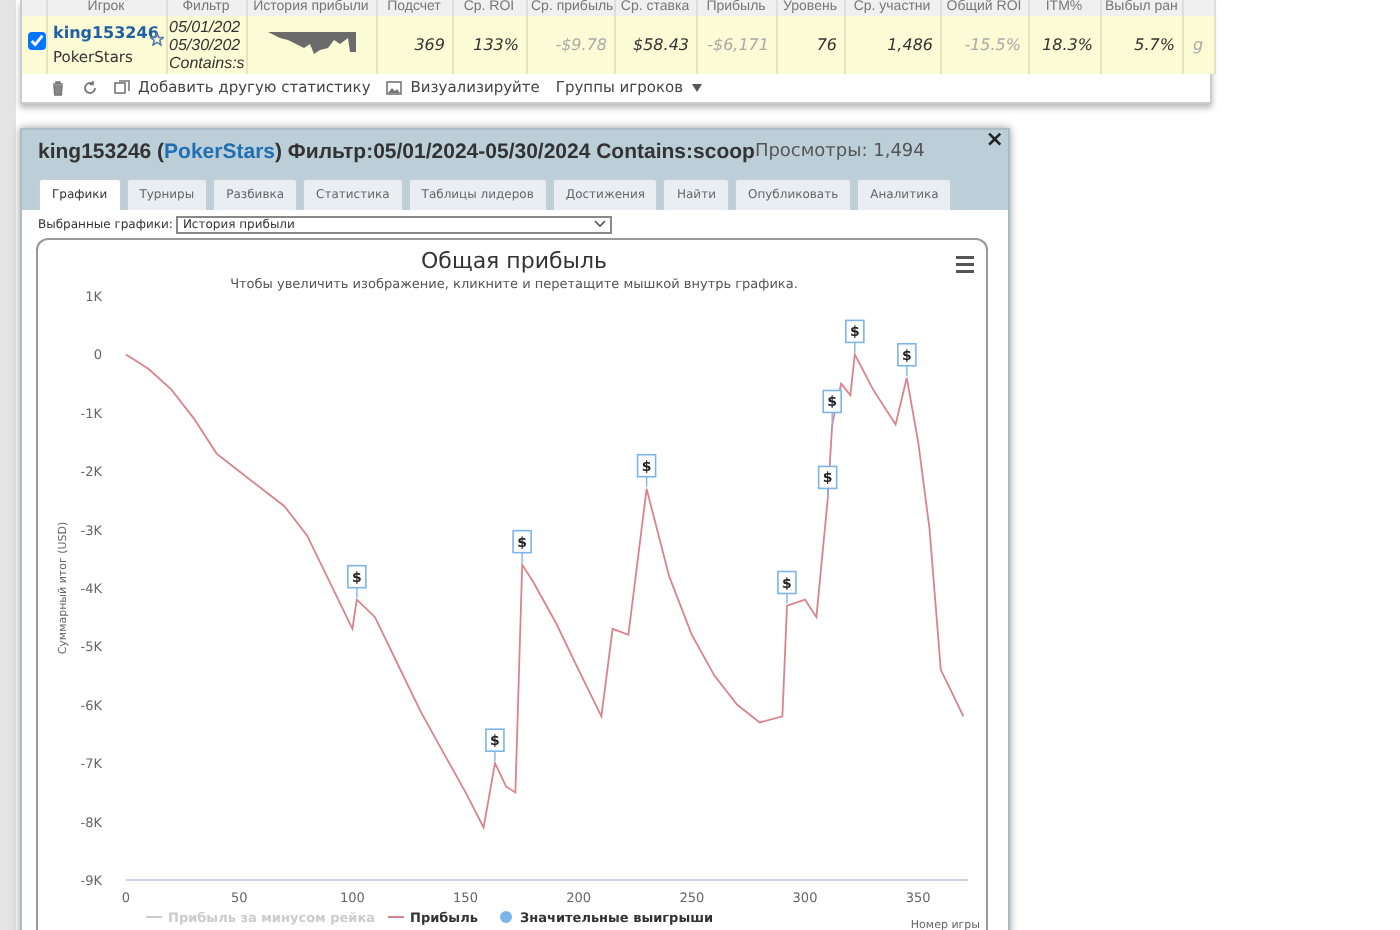  Describe the element at coordinates (992, 44) in the screenshot. I see `stat-value: -15.5%` at that location.